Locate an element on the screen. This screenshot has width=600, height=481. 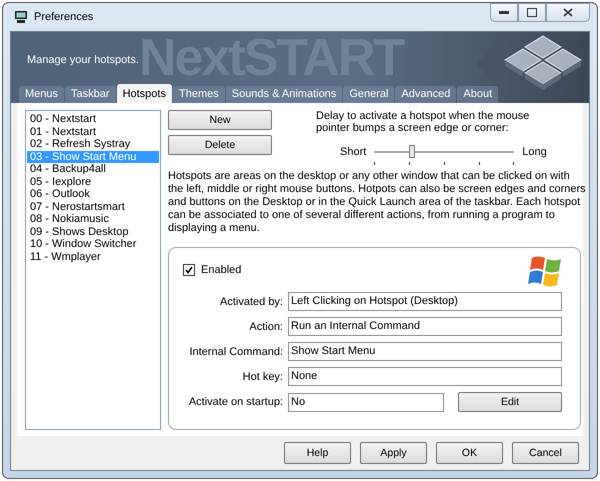
close-icon is located at coordinates (568, 12).